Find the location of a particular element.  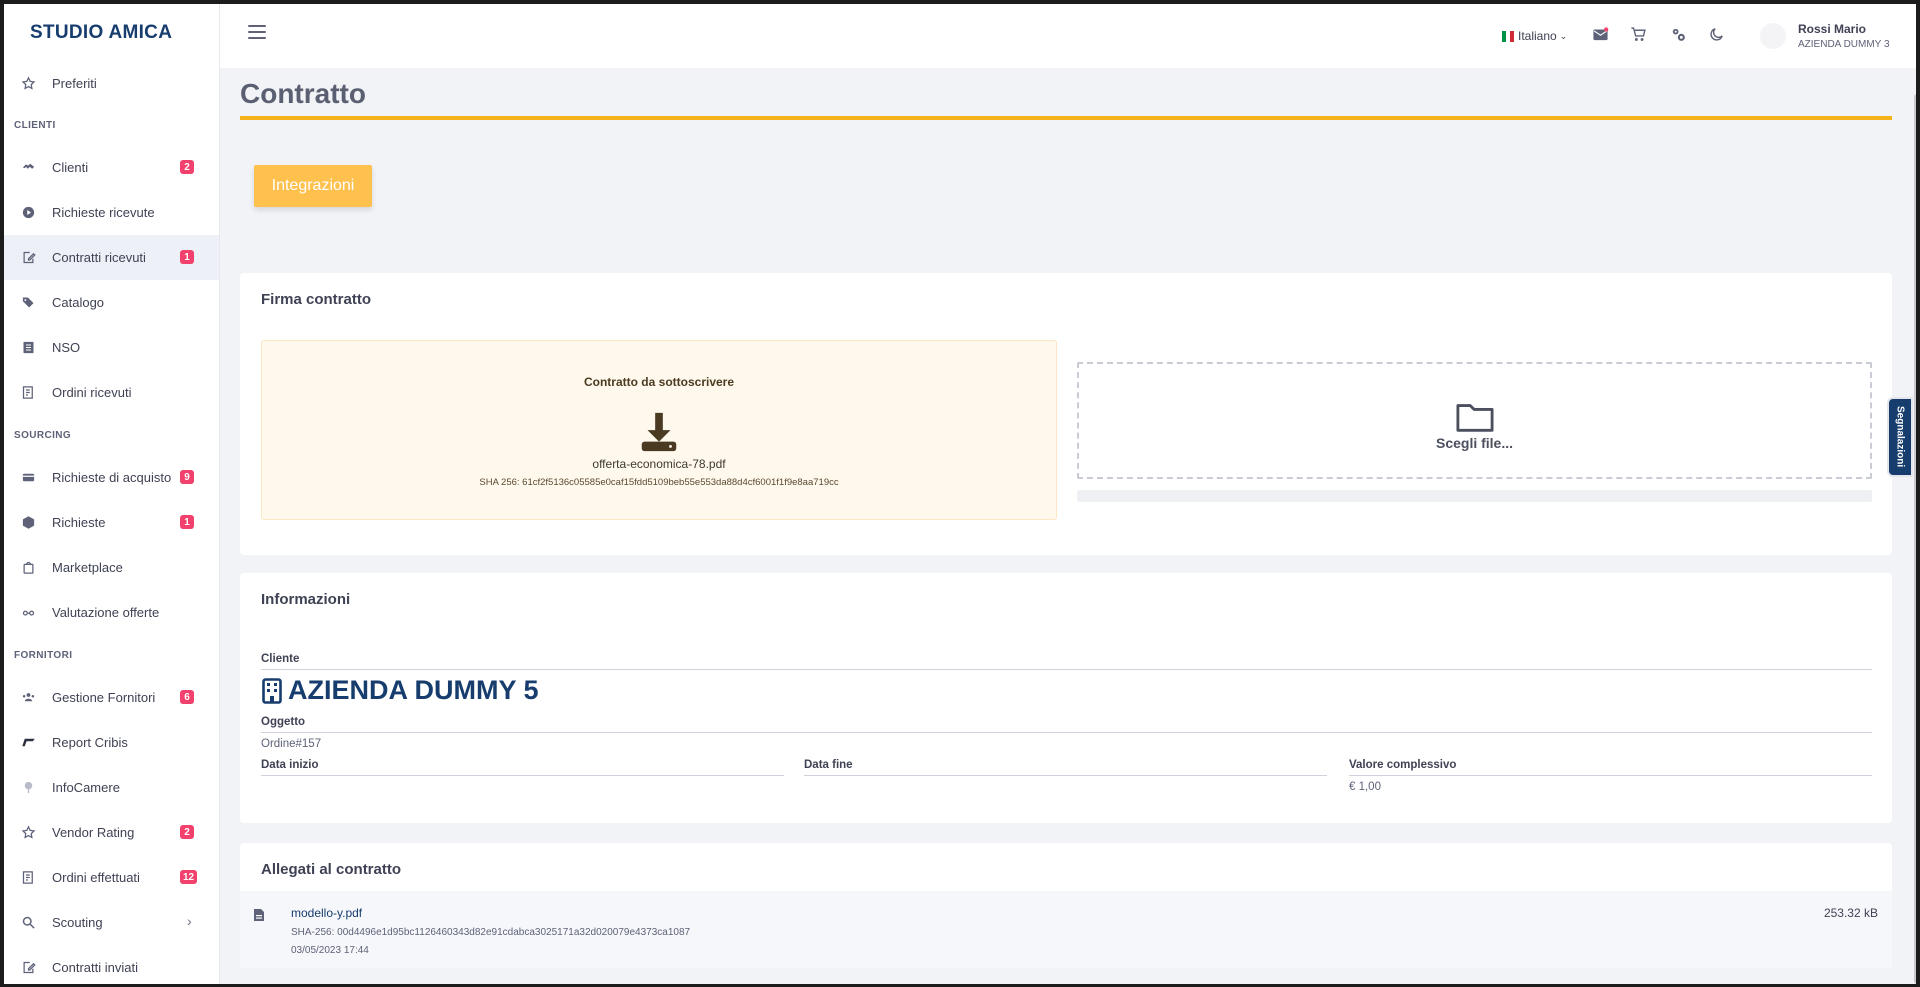

sidebar-item-ordini-ricevuti: Ordini ricevuti is located at coordinates (111, 392).